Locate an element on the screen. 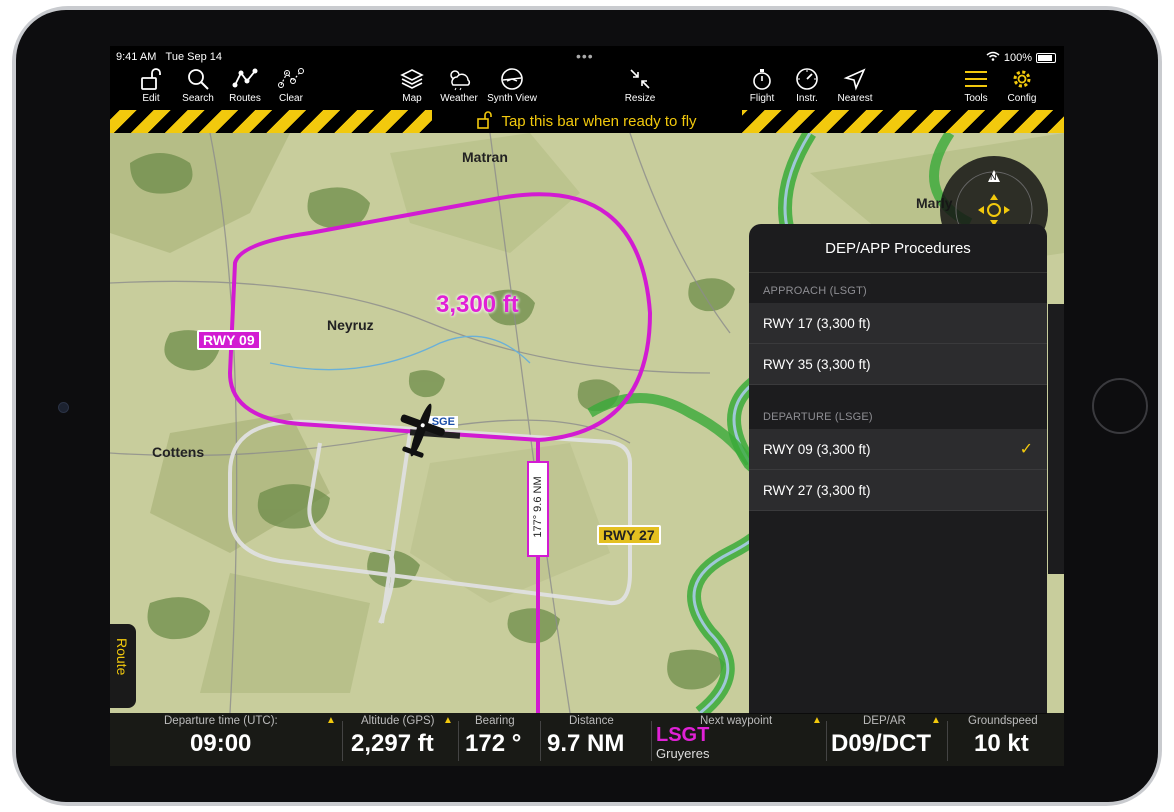 Image resolution: width=1174 pixels, height=812 pixels. runway-label-09: RWY 09 is located at coordinates (229, 340).